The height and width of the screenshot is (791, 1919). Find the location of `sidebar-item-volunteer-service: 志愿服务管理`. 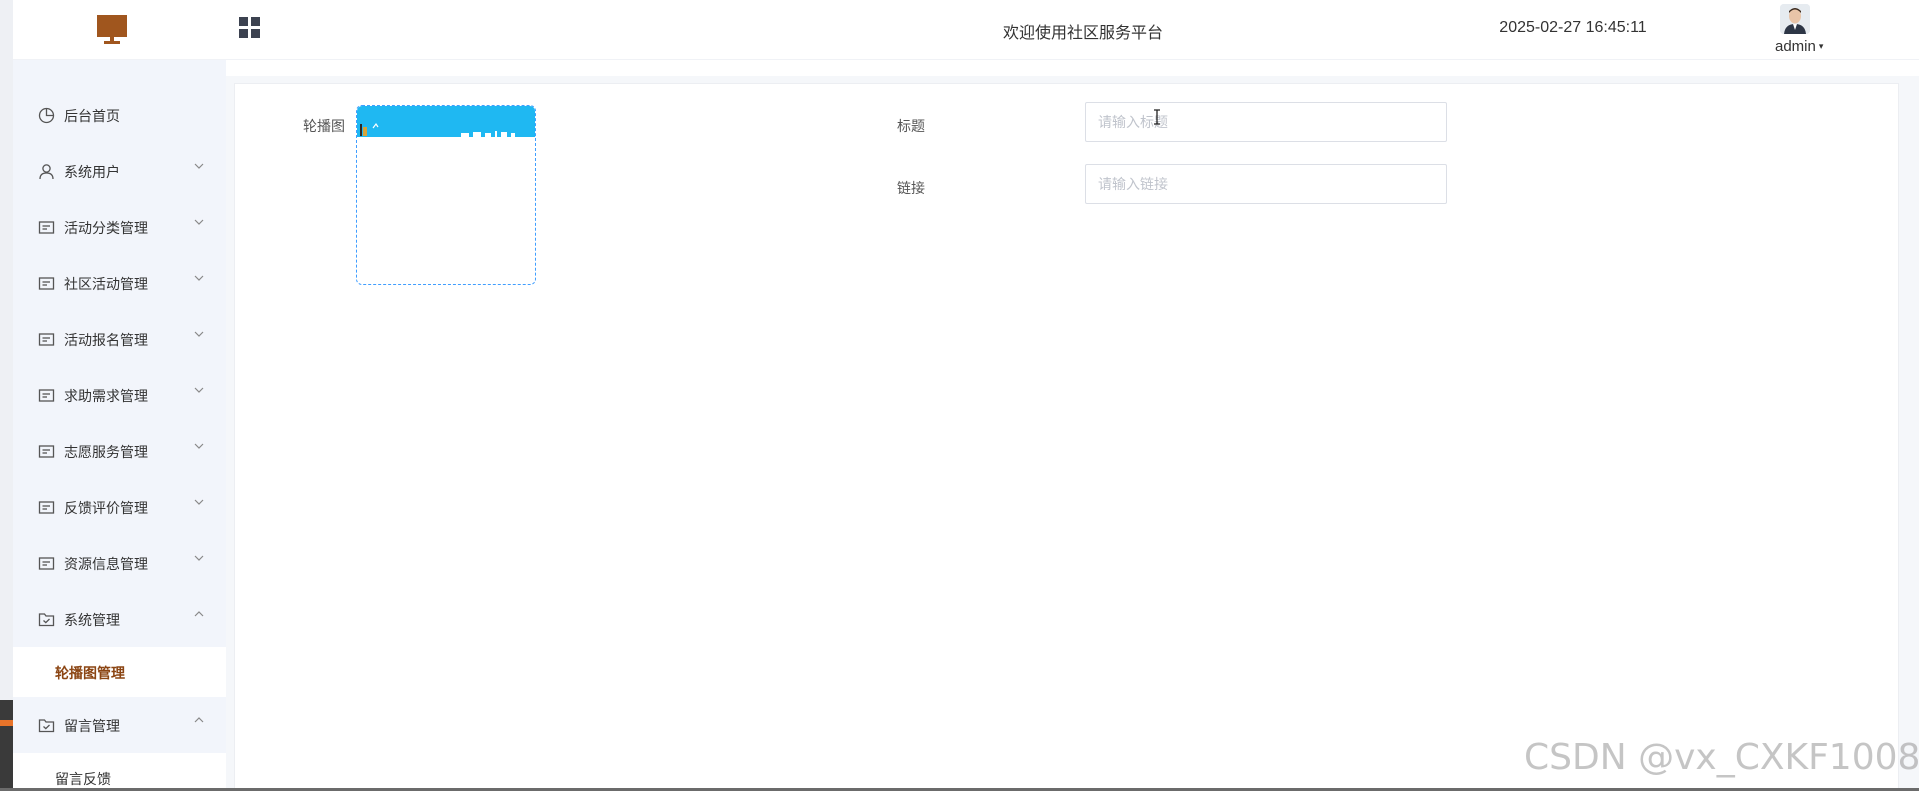

sidebar-item-volunteer-service: 志愿服务管理 is located at coordinates (119, 451).